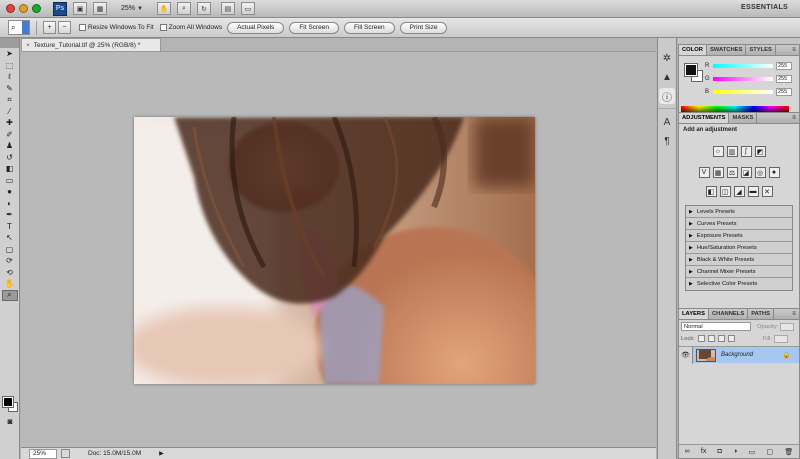  What do you see at coordinates (720, 451) in the screenshot?
I see `add-mask-icon: ◘` at bounding box center [720, 451].